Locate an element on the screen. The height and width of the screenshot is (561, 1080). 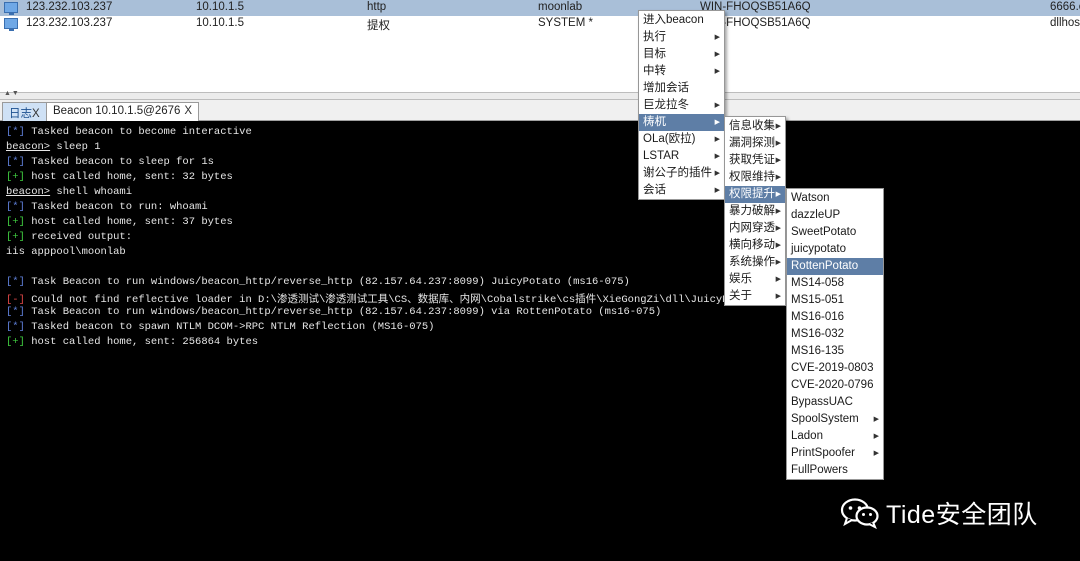
privesc-menu-item: CVE-2019-0803 is located at coordinates (835, 368).